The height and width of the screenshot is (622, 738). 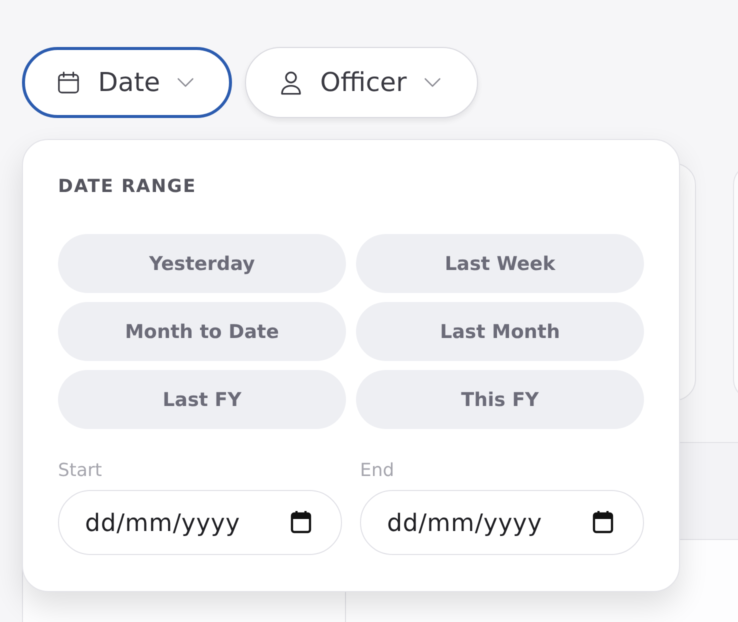 I want to click on popover-title: DATE RANGE, so click(x=127, y=187).